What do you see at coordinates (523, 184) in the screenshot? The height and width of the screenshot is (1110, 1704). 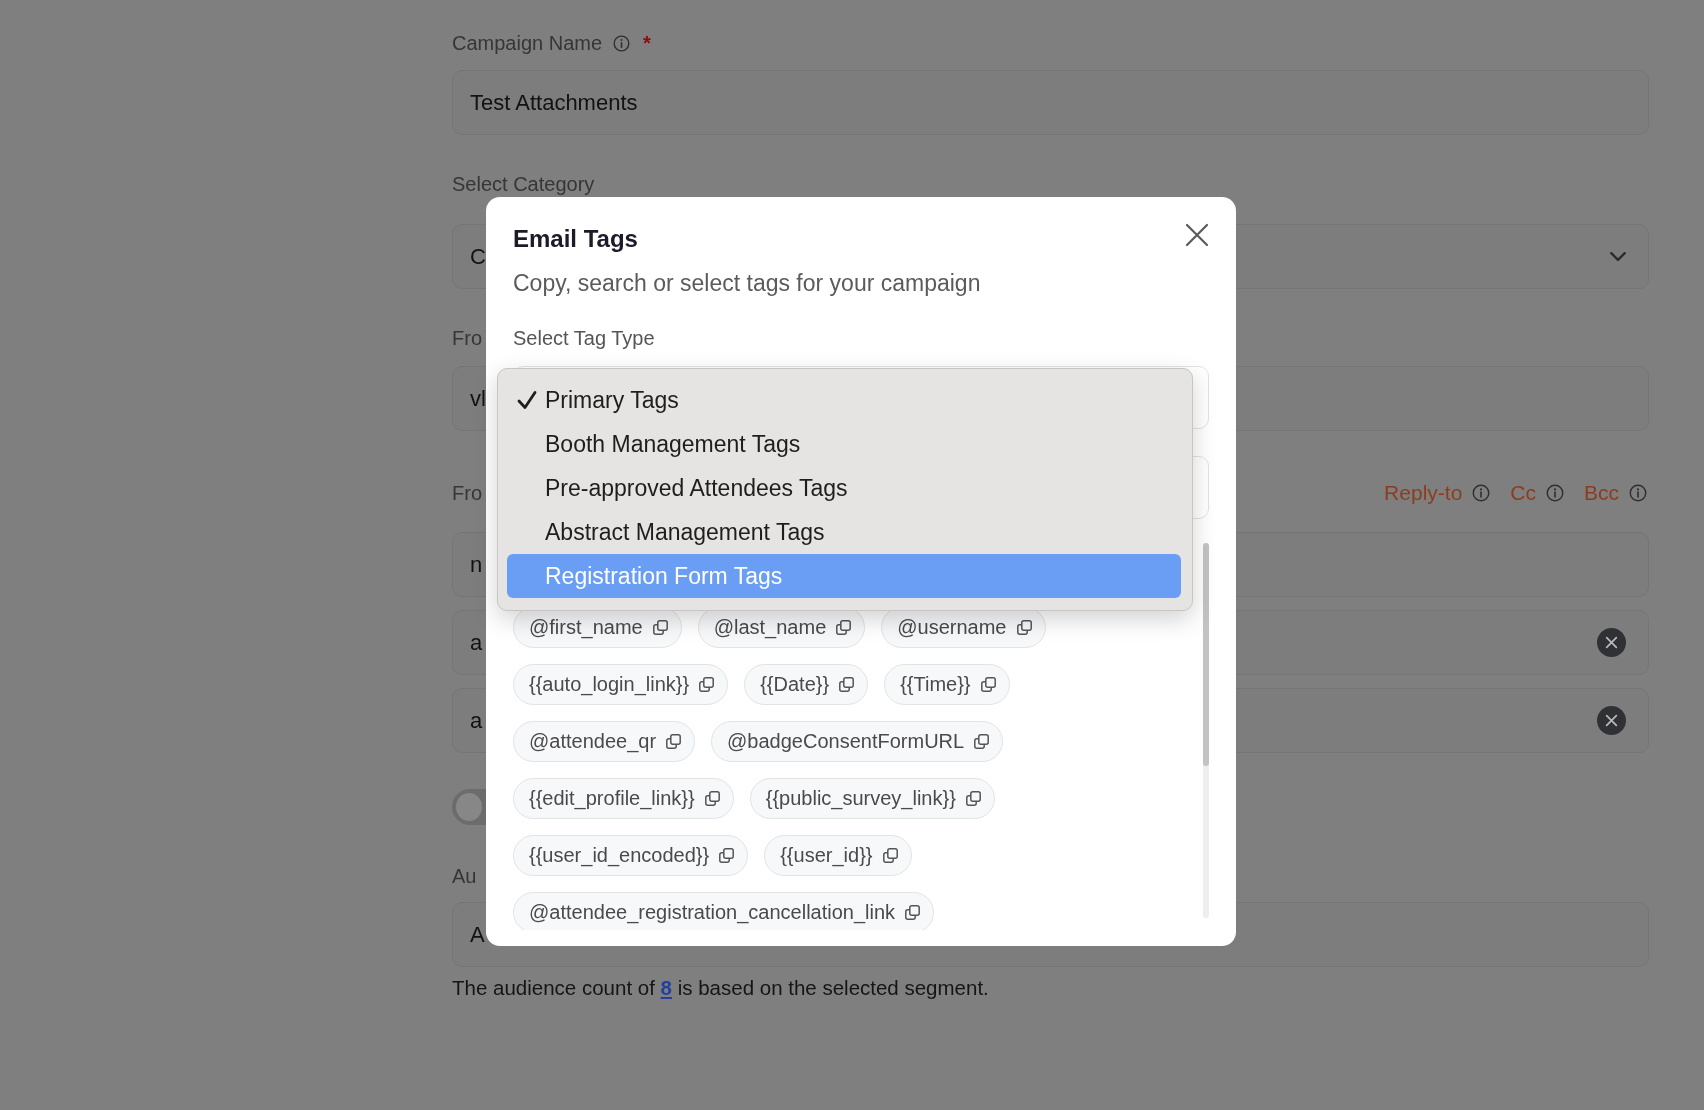 I see `field-label: Select Category` at bounding box center [523, 184].